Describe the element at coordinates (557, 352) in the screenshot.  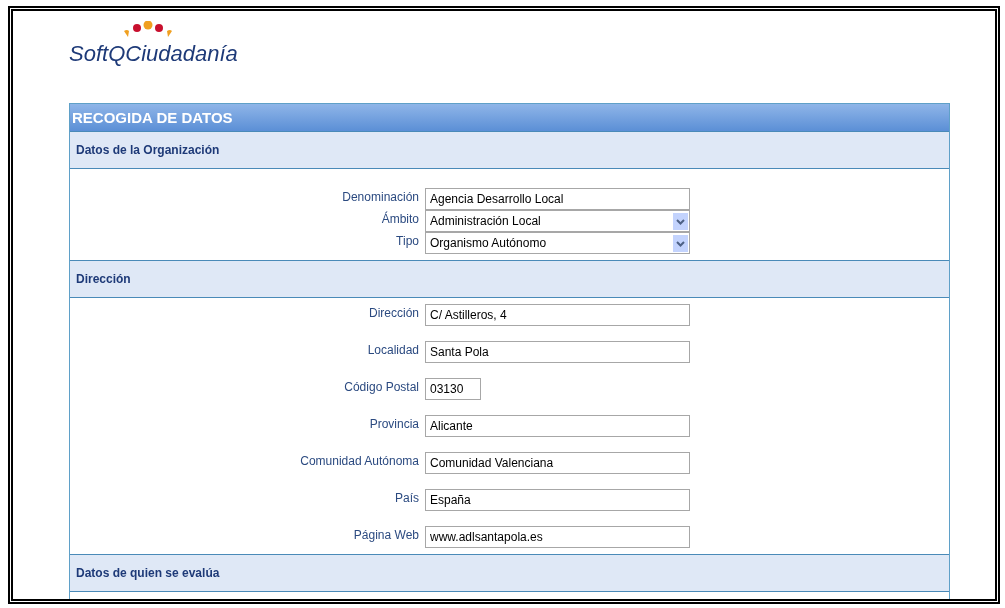
I see `text-field: Santa Pola` at that location.